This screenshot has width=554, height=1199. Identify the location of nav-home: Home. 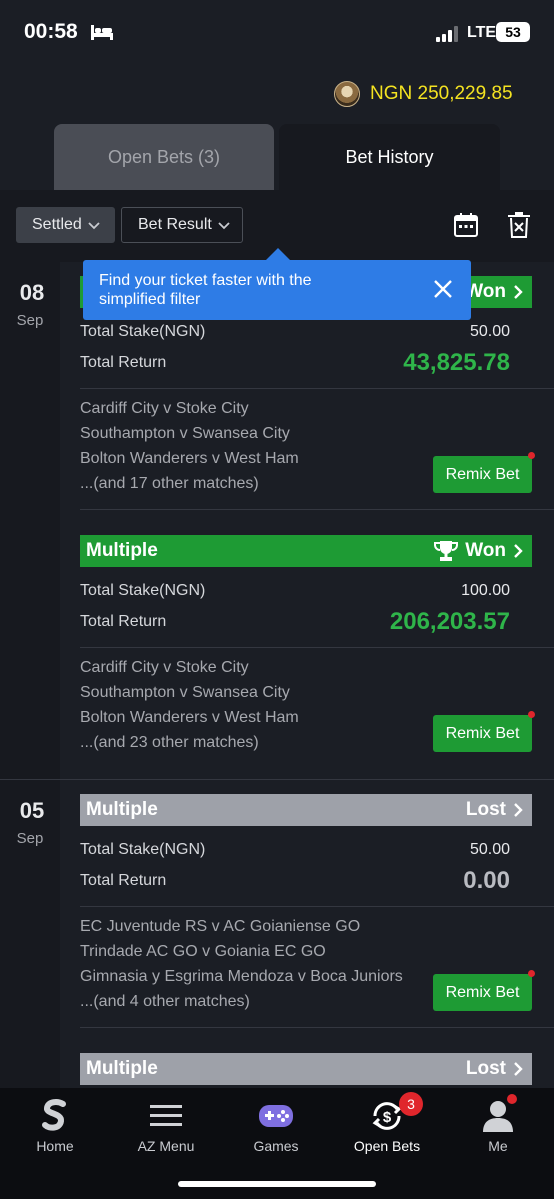
(55, 1126).